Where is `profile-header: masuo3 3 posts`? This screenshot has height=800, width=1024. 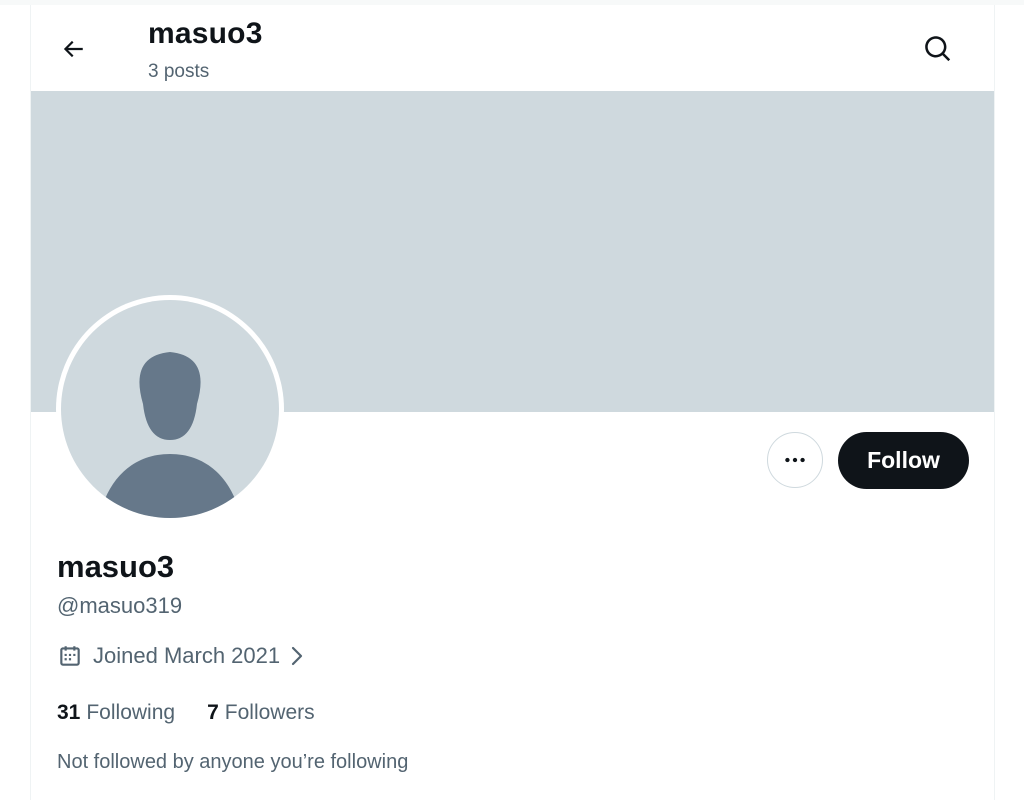
profile-header: masuo3 3 posts is located at coordinates (512, 48).